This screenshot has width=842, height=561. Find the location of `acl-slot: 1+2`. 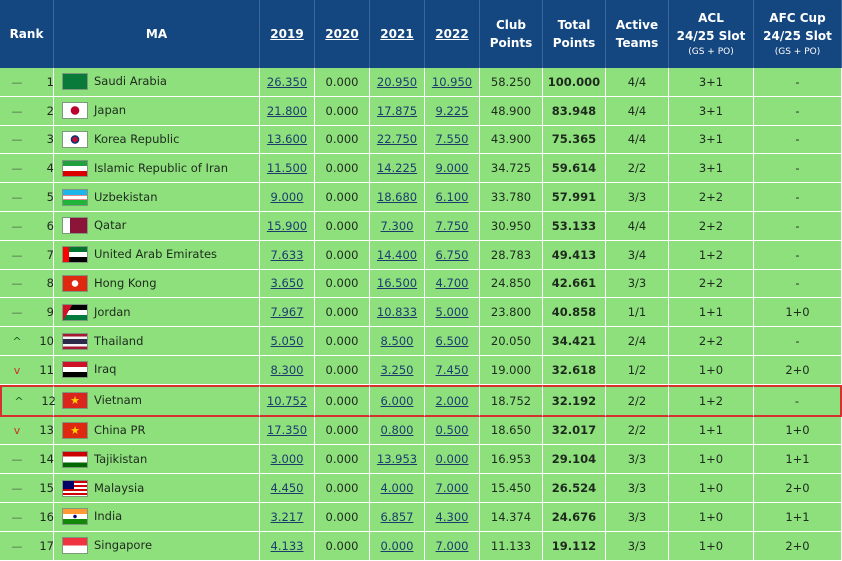

acl-slot: 1+2 is located at coordinates (711, 400).